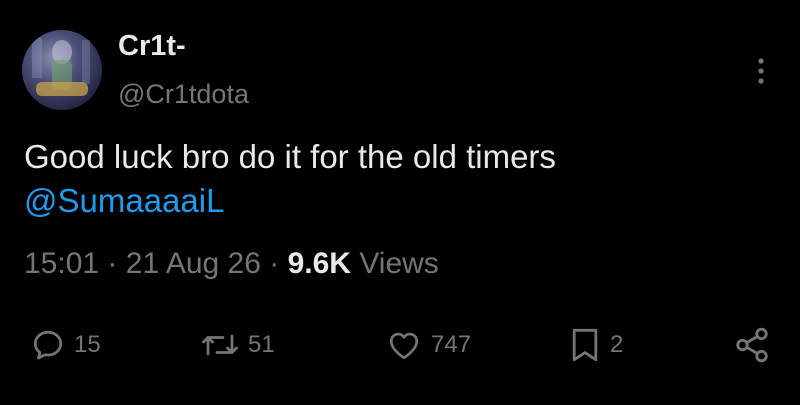 Image resolution: width=800 pixels, height=405 pixels. I want to click on tweet-time: 15:01, so click(61, 263).